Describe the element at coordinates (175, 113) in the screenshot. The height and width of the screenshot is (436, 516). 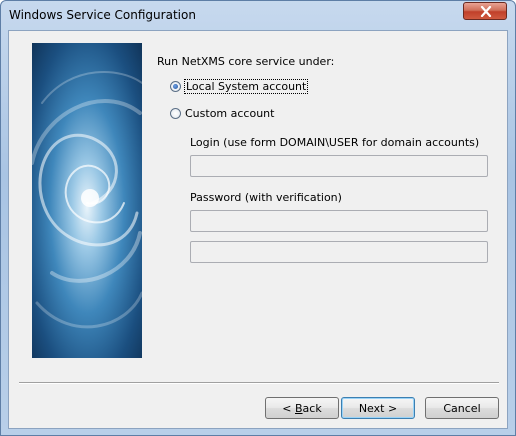
I see `radio-button-icon` at that location.